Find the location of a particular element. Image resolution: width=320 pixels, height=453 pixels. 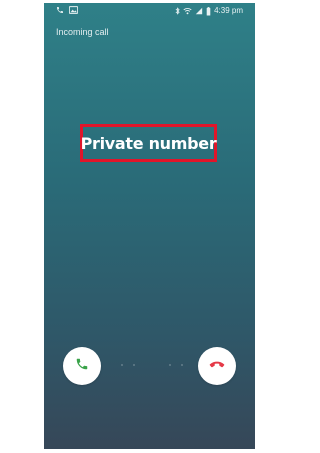

decline-button is located at coordinates (217, 366).